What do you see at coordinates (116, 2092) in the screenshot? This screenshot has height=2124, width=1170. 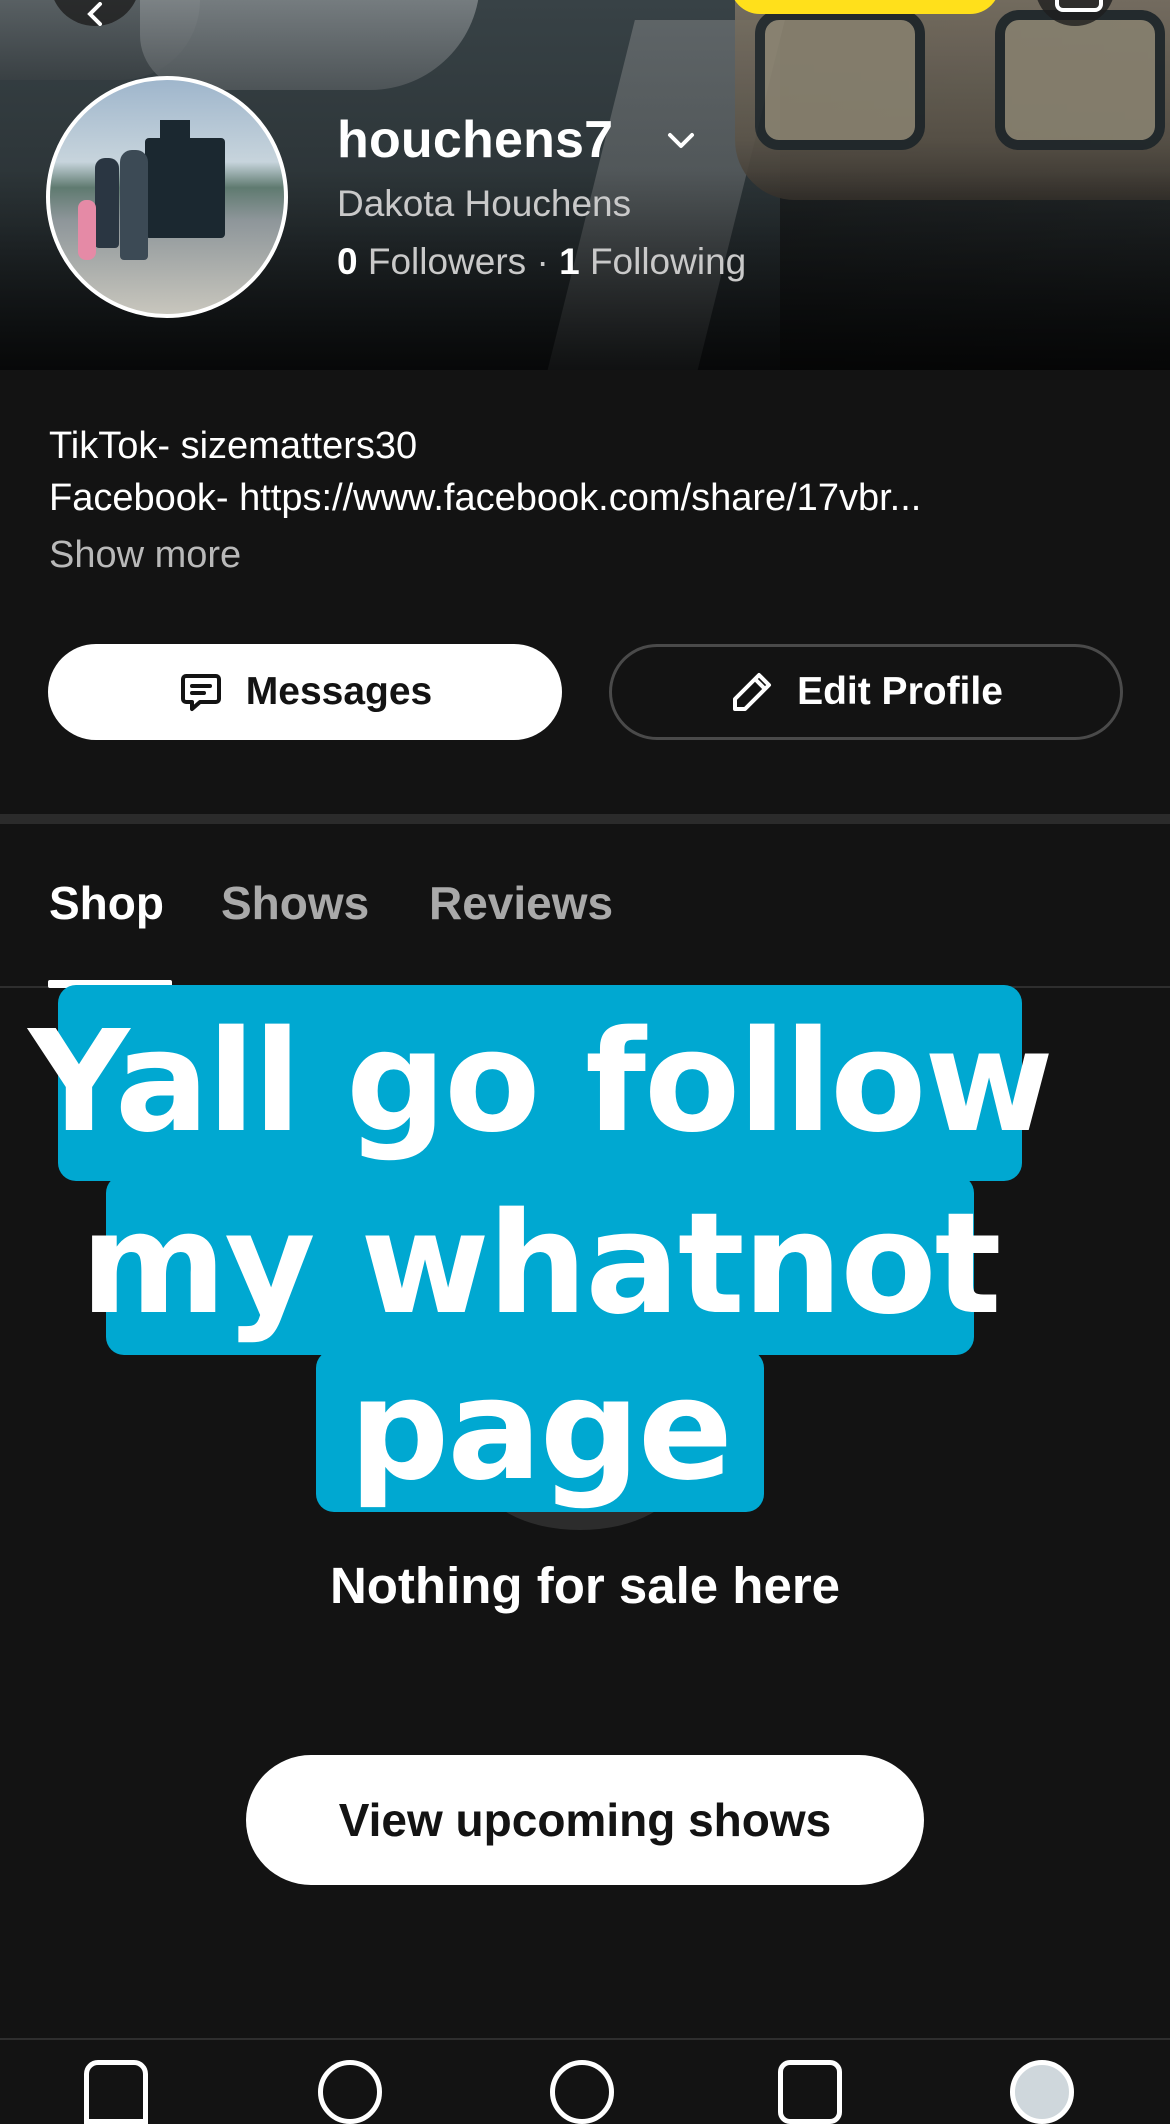 I see `home-icon` at bounding box center [116, 2092].